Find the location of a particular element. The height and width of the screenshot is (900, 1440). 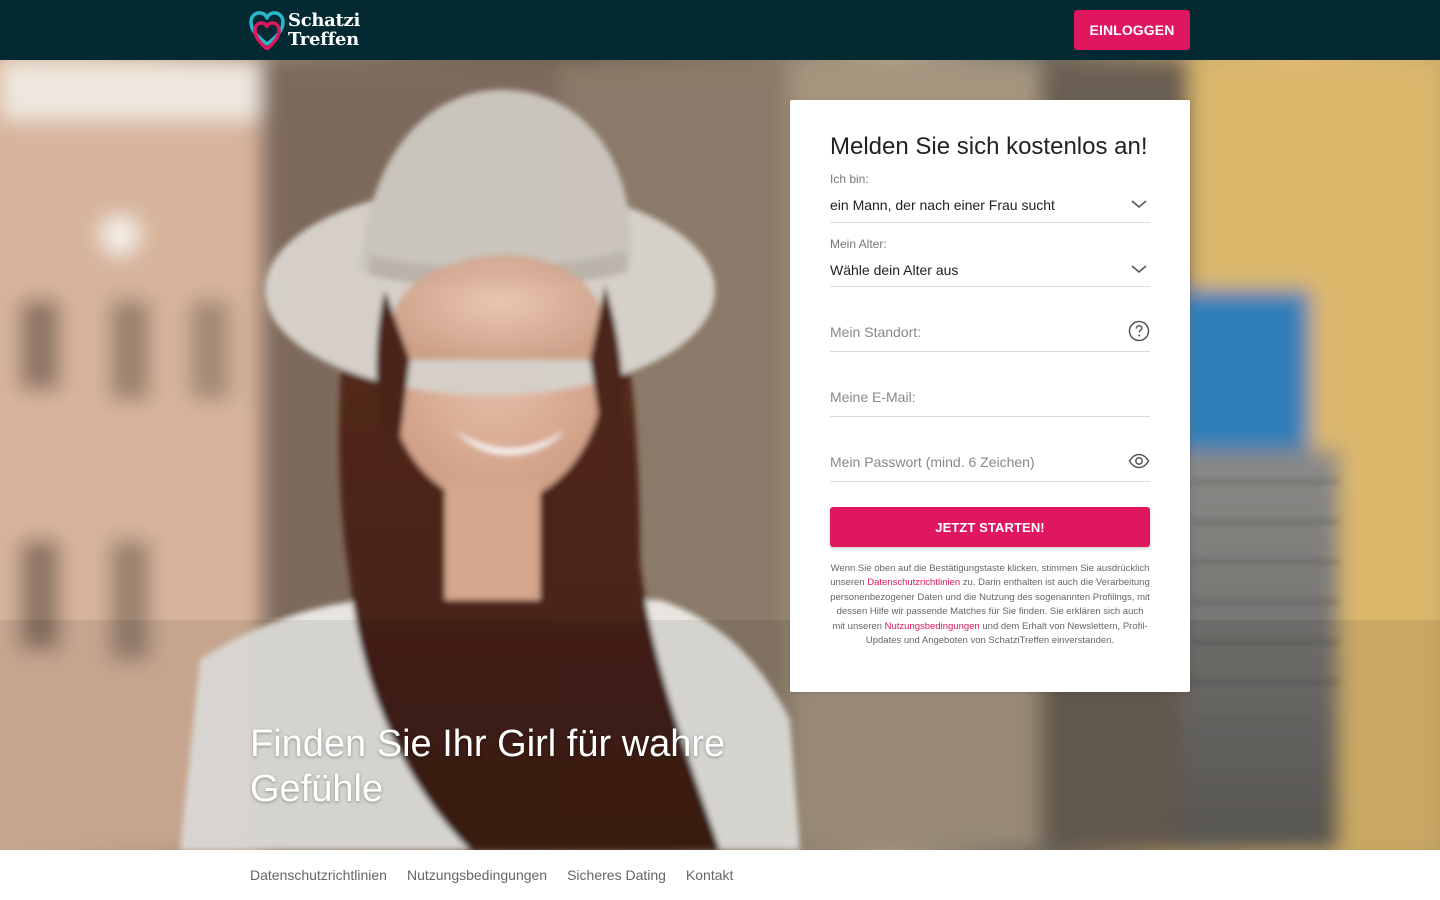

password-field: Mein Passwort (mind. 6 Zeichen) is located at coordinates (990, 461).